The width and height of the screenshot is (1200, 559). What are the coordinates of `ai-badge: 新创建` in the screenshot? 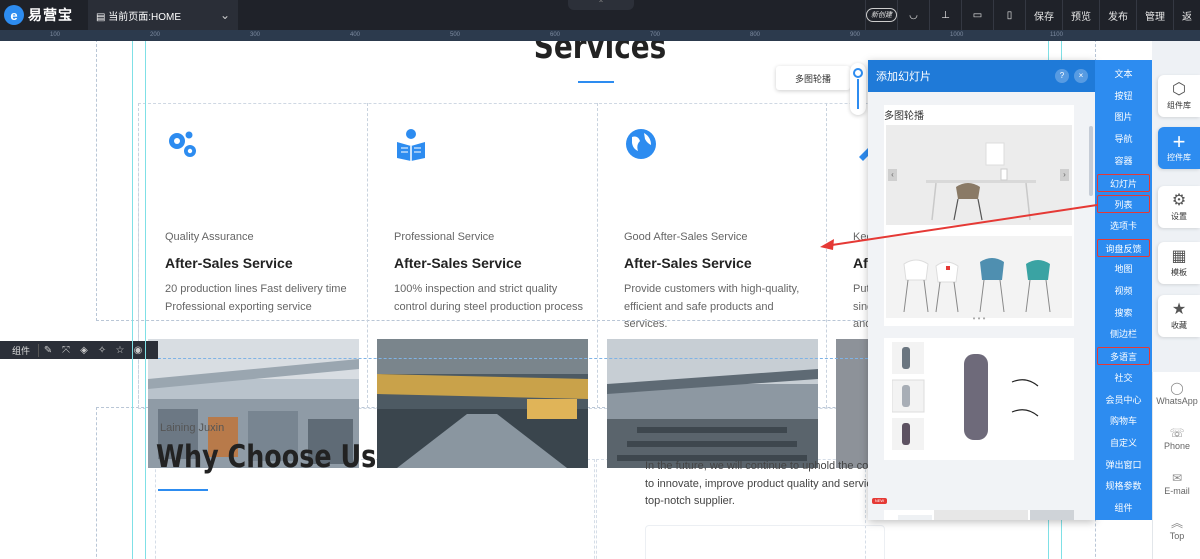 It's located at (881, 15).